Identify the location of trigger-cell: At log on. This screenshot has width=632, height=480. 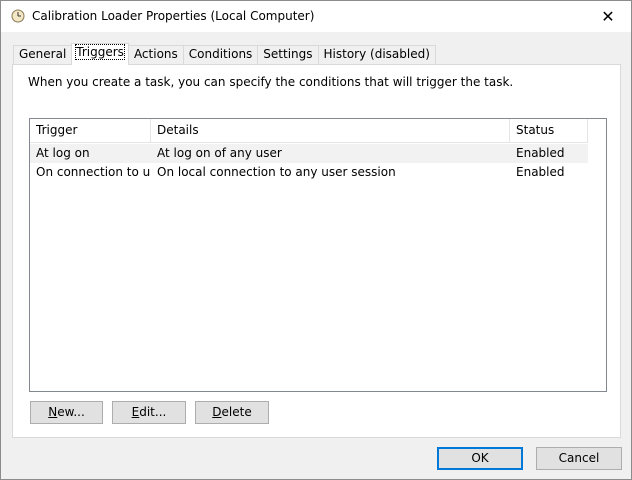
(63, 153).